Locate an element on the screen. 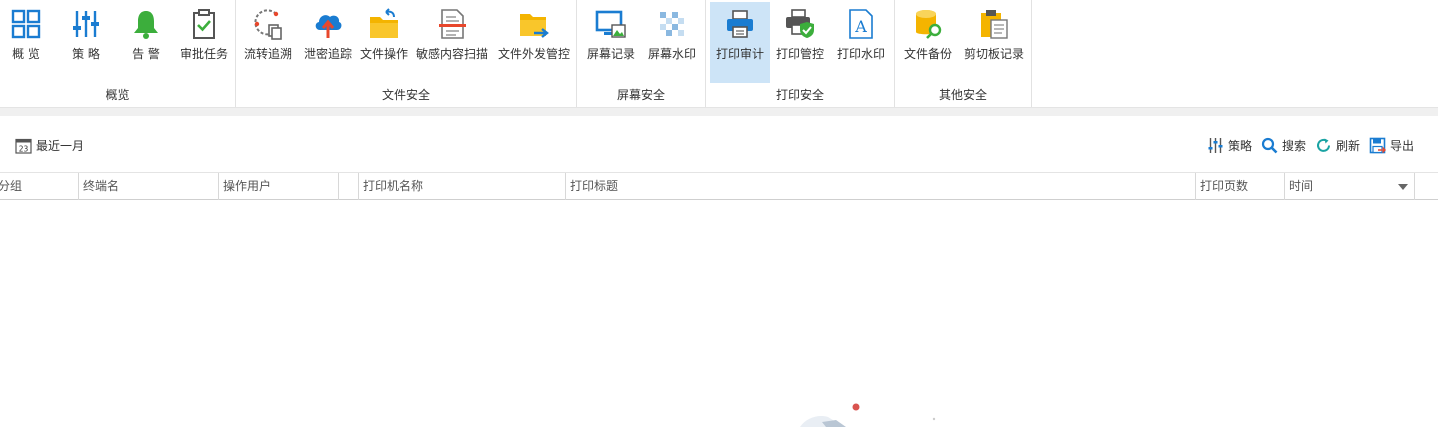 The image size is (1438, 427). dashboard-grid-icon is located at coordinates (26, 24).